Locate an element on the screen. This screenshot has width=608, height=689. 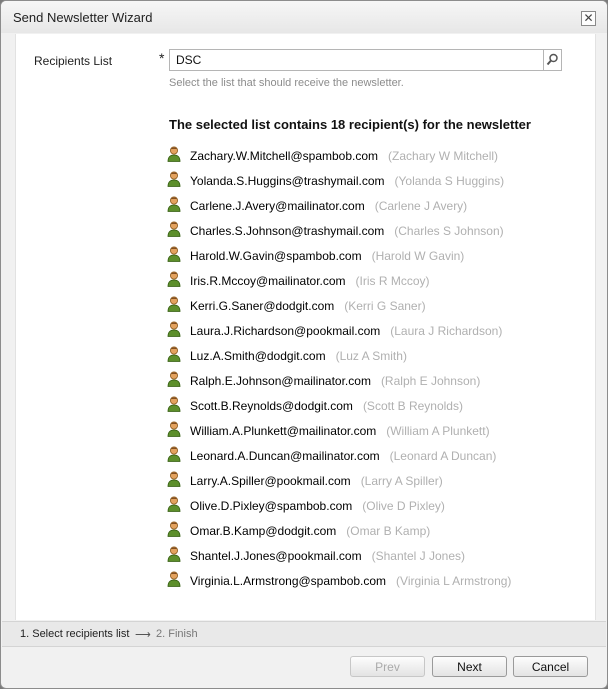
recipient-email: Harold.W.Gavin@spambob.com is located at coordinates (276, 256).